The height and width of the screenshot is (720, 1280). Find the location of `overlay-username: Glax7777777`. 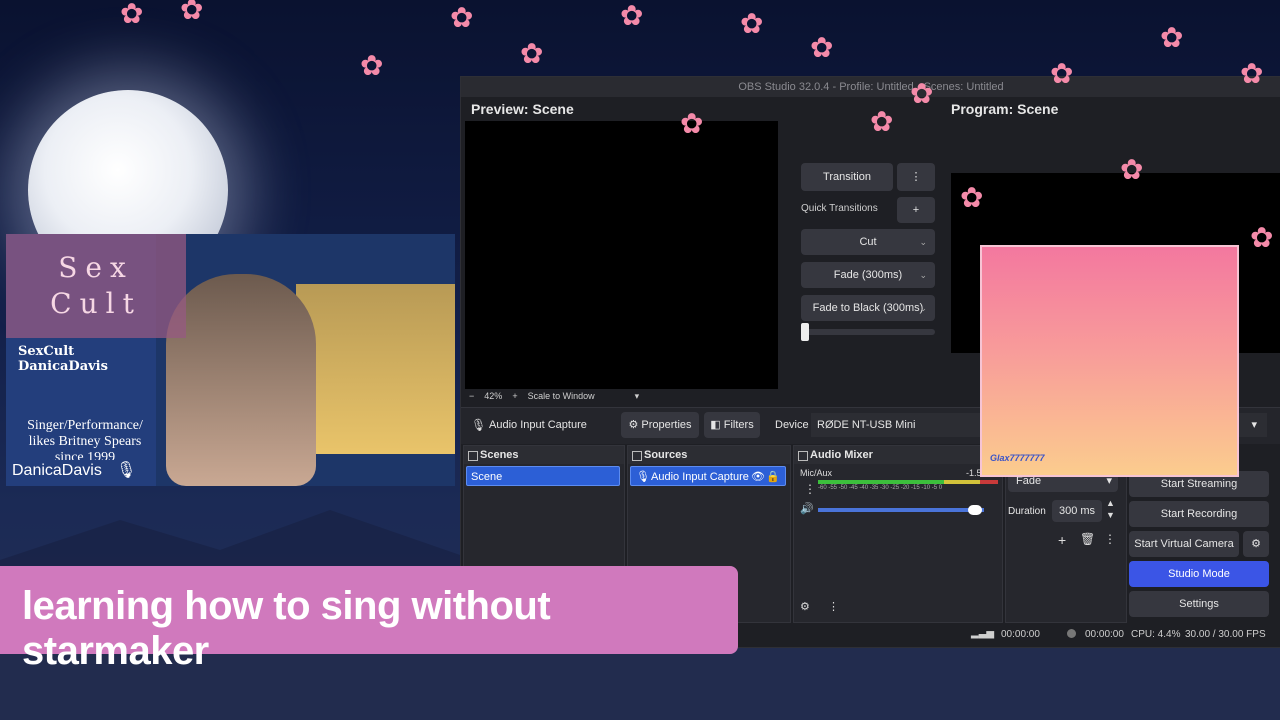

overlay-username: Glax7777777 is located at coordinates (1017, 458).